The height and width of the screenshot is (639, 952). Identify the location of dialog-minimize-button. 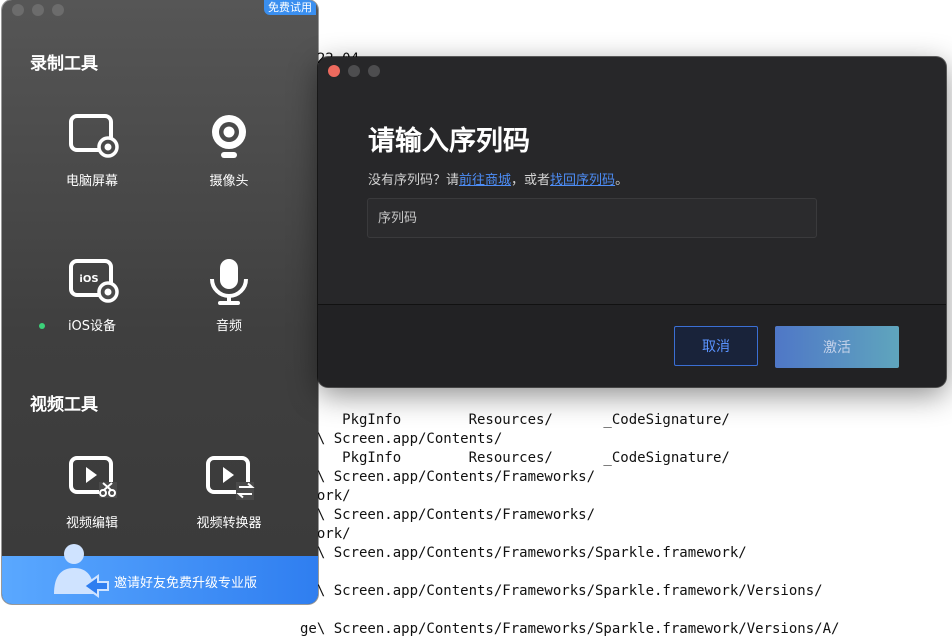
(354, 71).